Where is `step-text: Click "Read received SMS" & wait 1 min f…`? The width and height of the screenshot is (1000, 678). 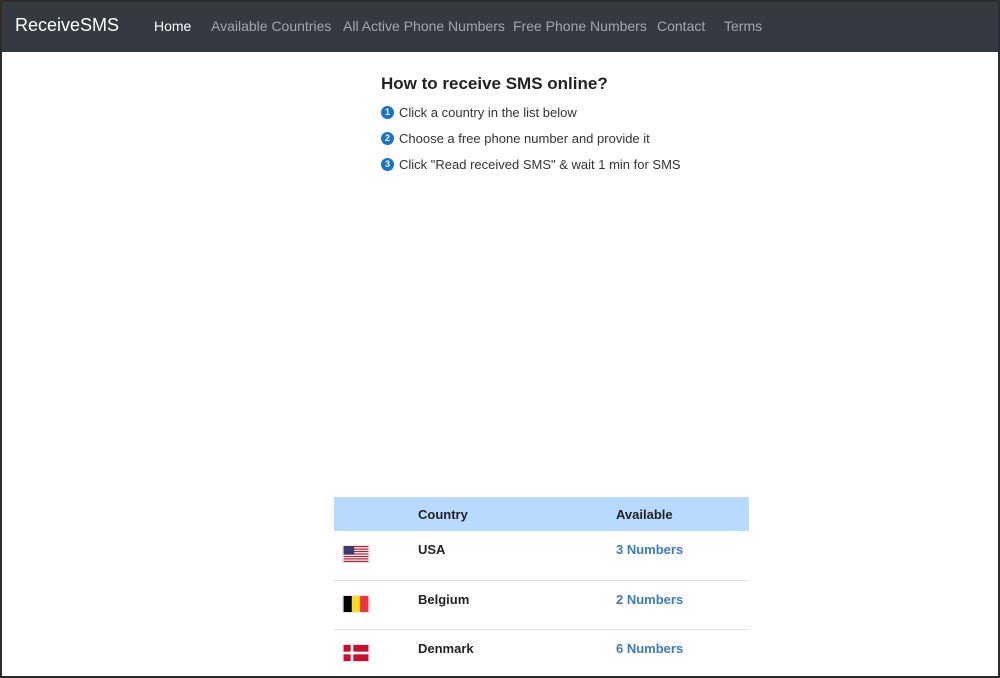
step-text: Click "Read received SMS" & wait 1 min f… is located at coordinates (540, 164).